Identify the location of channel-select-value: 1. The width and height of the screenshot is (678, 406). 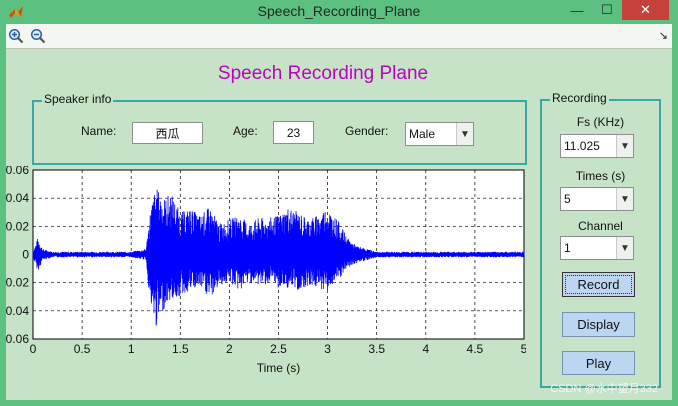
(567, 248).